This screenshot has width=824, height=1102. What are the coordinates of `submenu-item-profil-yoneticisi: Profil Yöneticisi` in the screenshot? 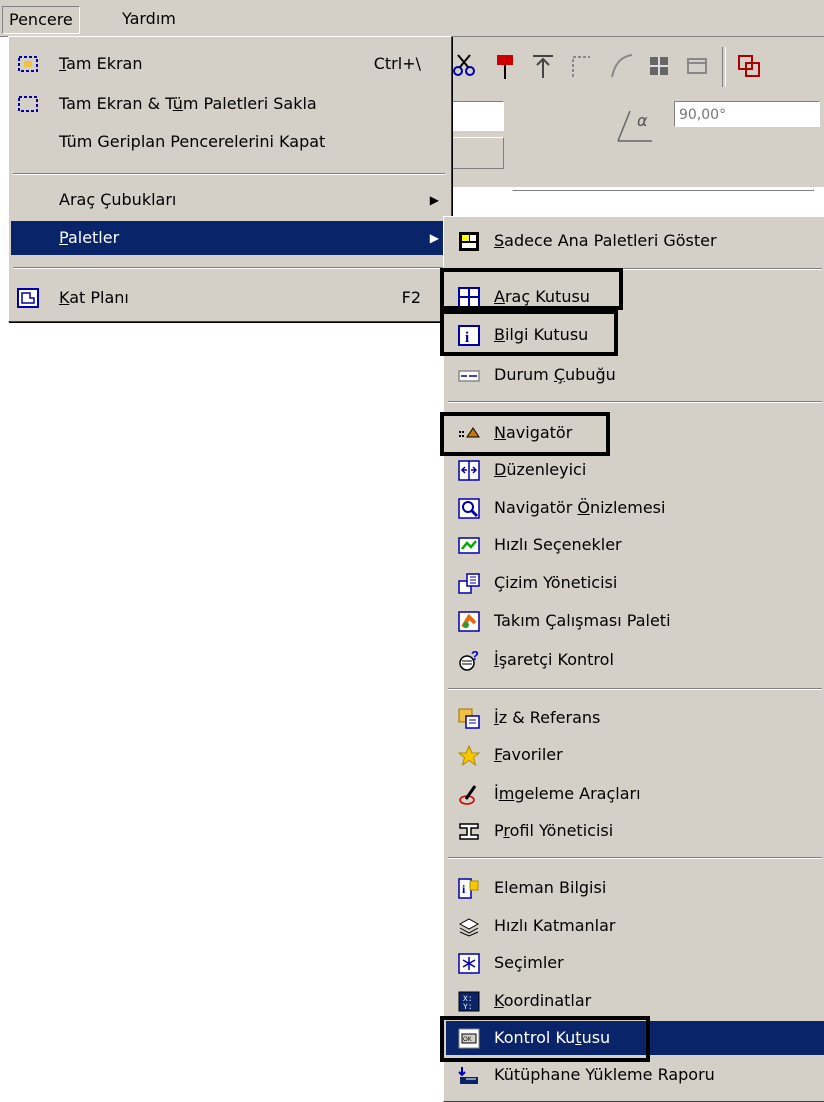 It's located at (635, 831).